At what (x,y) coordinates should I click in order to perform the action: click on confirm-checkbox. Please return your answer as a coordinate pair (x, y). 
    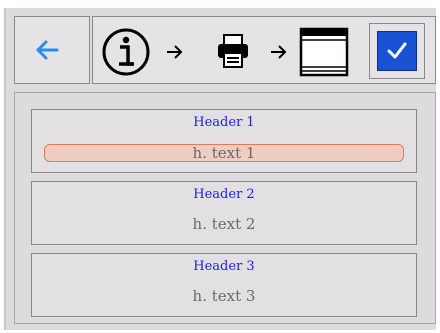
    Looking at the image, I should click on (397, 51).